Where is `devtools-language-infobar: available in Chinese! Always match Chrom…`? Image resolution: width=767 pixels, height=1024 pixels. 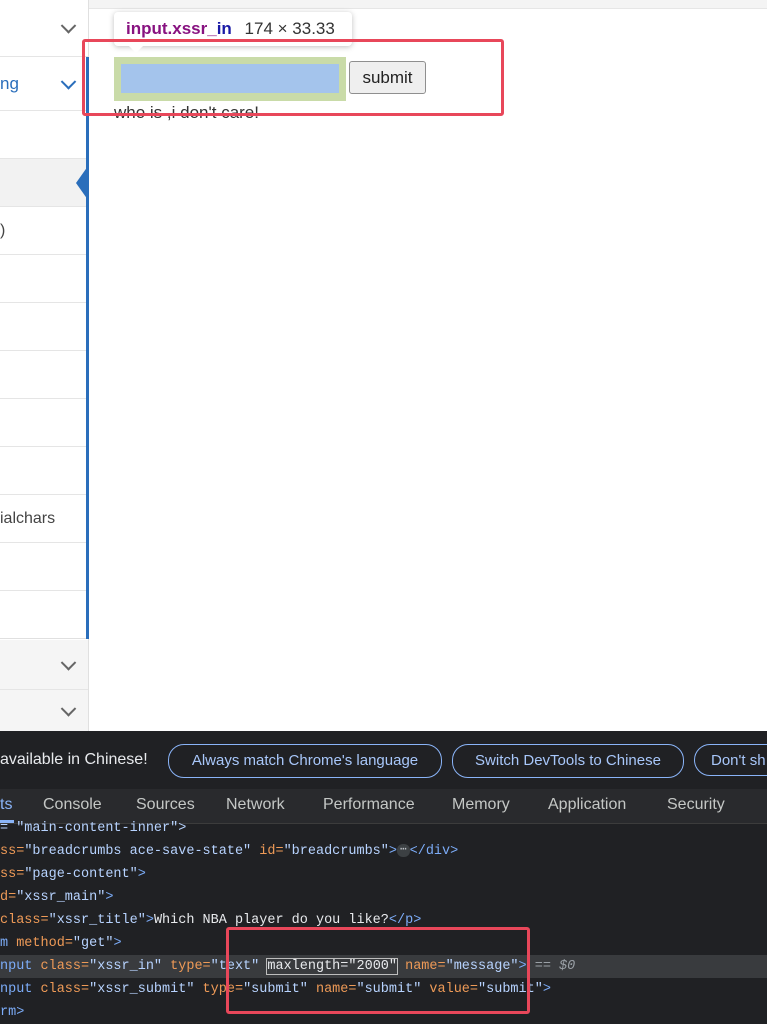 devtools-language-infobar: available in Chinese! Always match Chrom… is located at coordinates (383, 760).